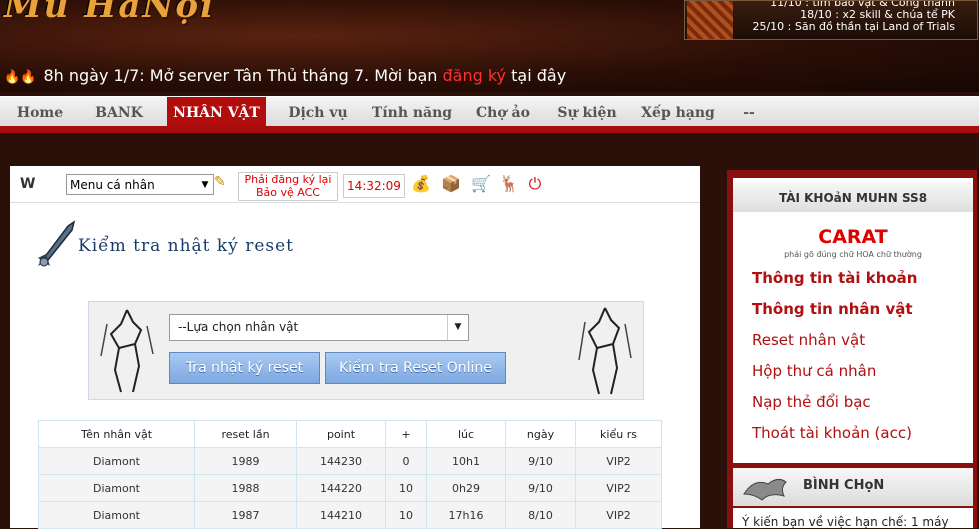  What do you see at coordinates (341, 461) in the screenshot?
I see `cell-point: 144230` at bounding box center [341, 461].